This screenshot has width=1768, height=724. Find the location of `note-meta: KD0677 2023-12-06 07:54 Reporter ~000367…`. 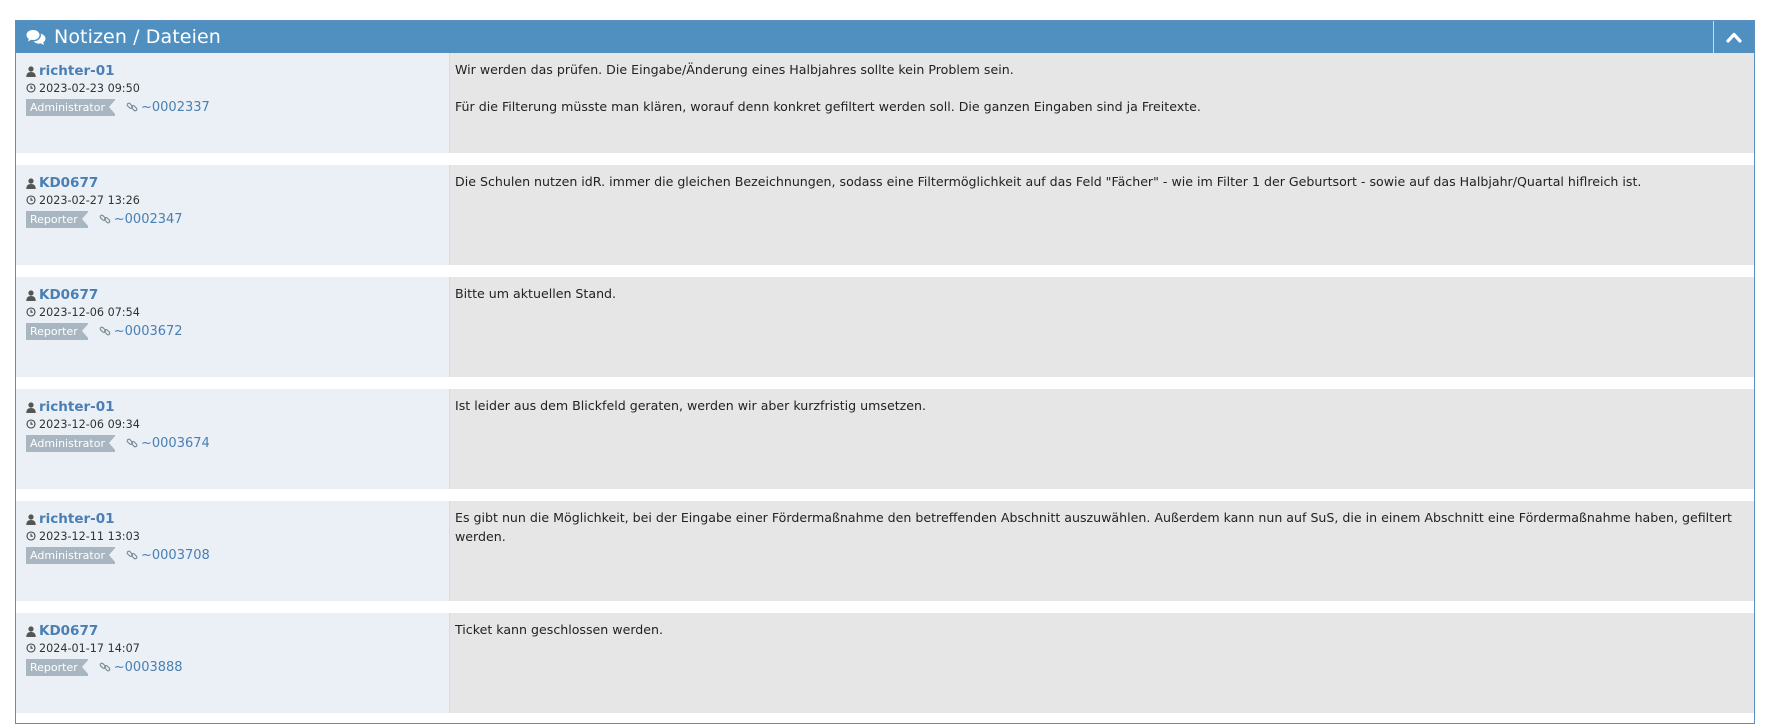

note-meta: KD0677 2023-12-06 07:54 Reporter ~000367… is located at coordinates (233, 327).